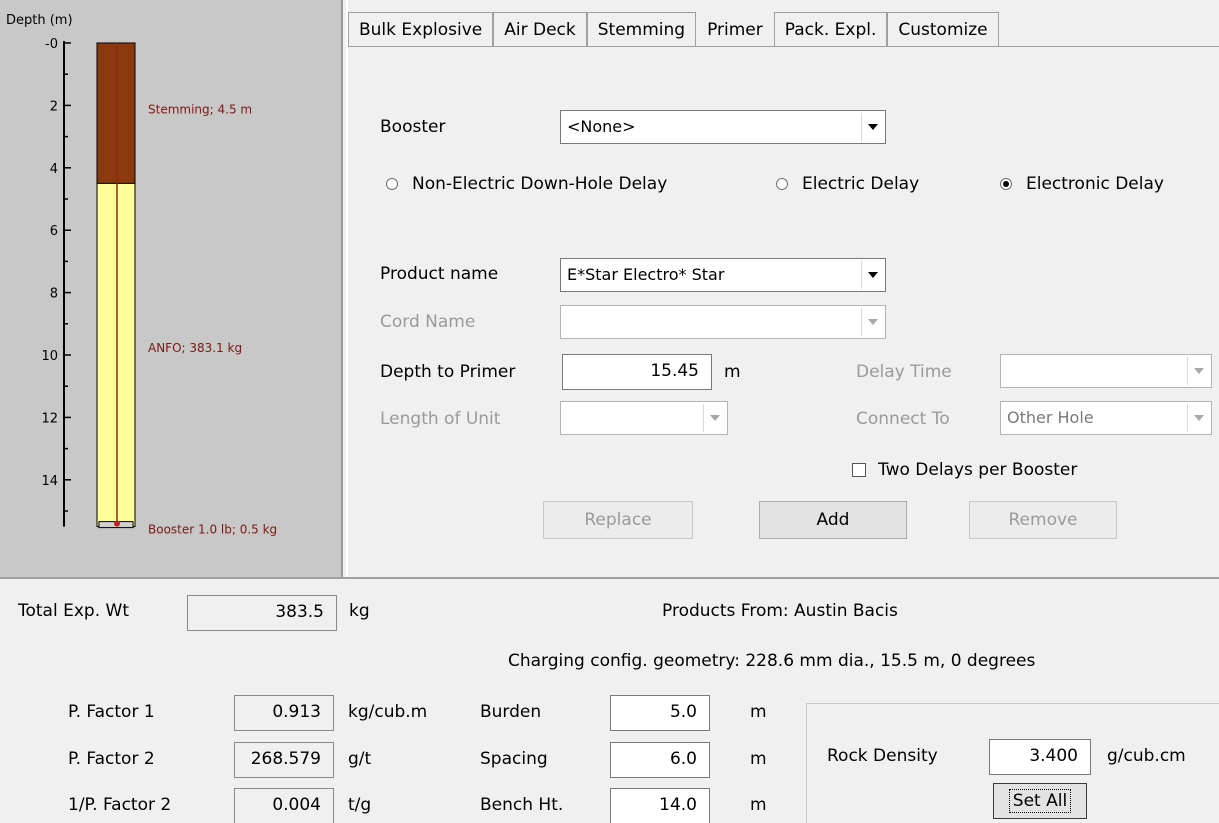 This screenshot has height=823, width=1219. Describe the element at coordinates (359, 611) in the screenshot. I see `total-exp-wt-unit: kg` at that location.